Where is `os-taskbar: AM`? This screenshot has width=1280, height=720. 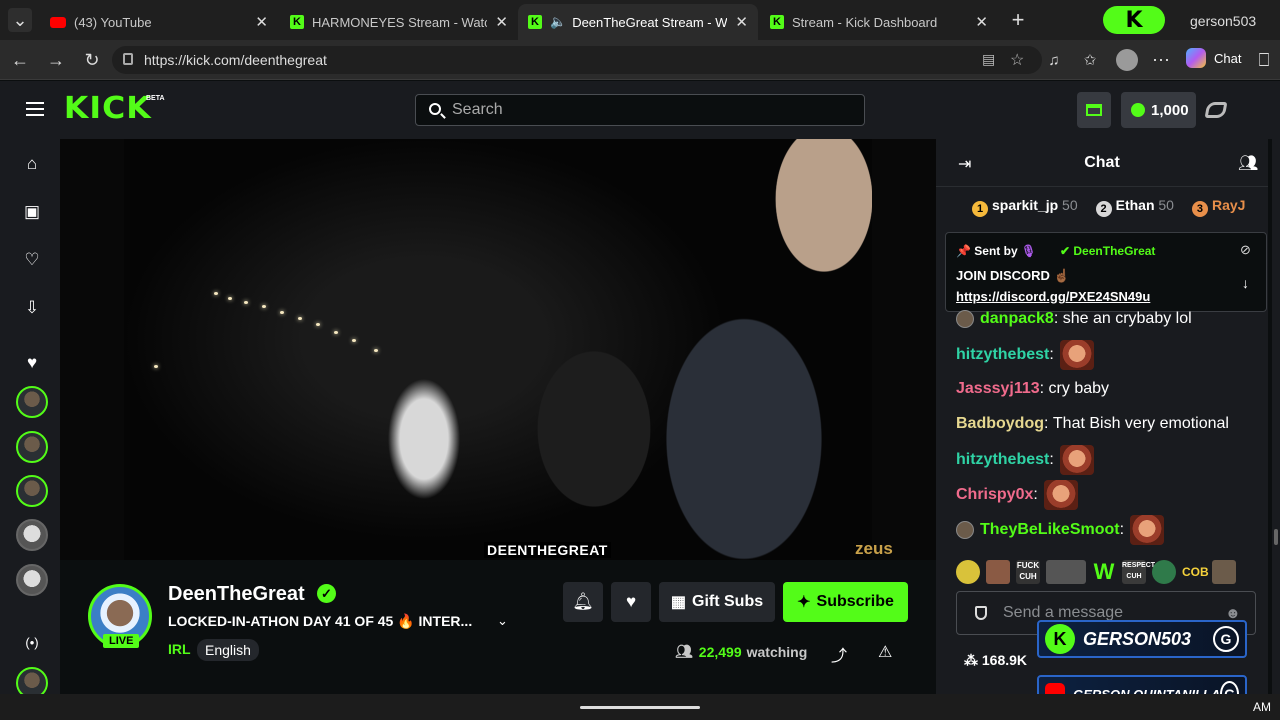
os-taskbar: AM is located at coordinates (640, 707).